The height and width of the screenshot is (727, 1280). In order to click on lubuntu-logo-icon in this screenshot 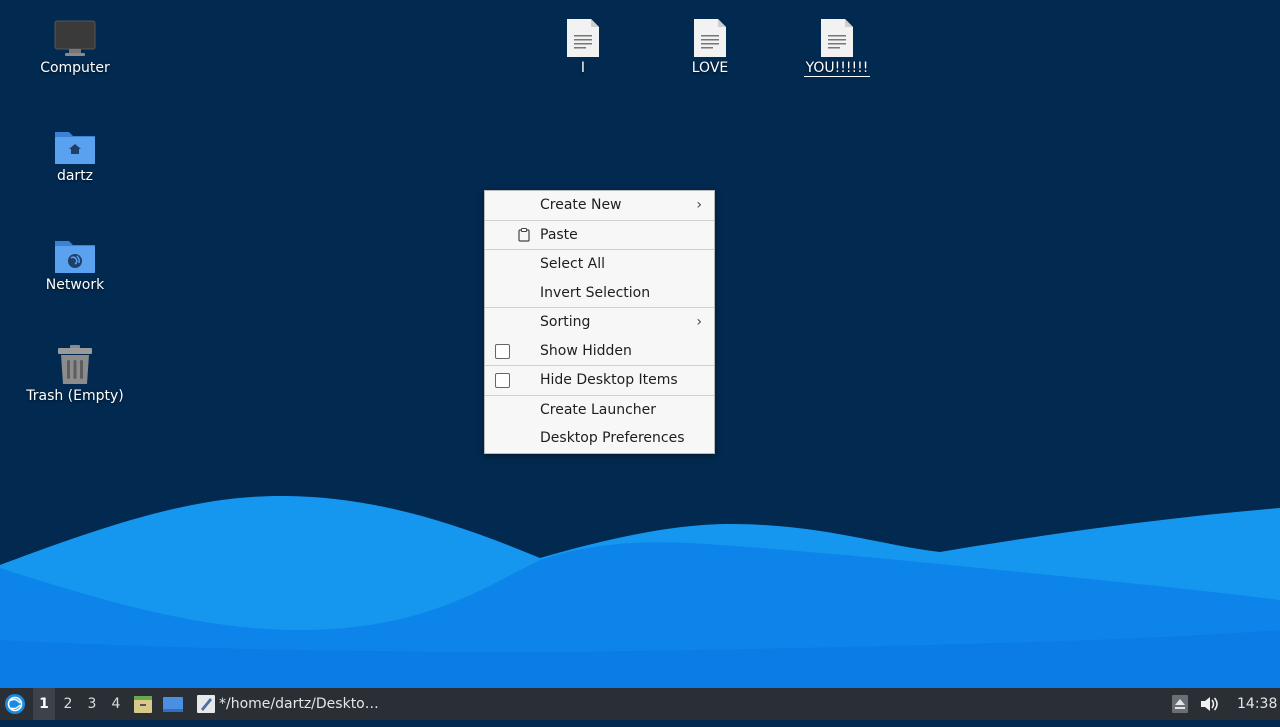, I will do `click(15, 704)`.